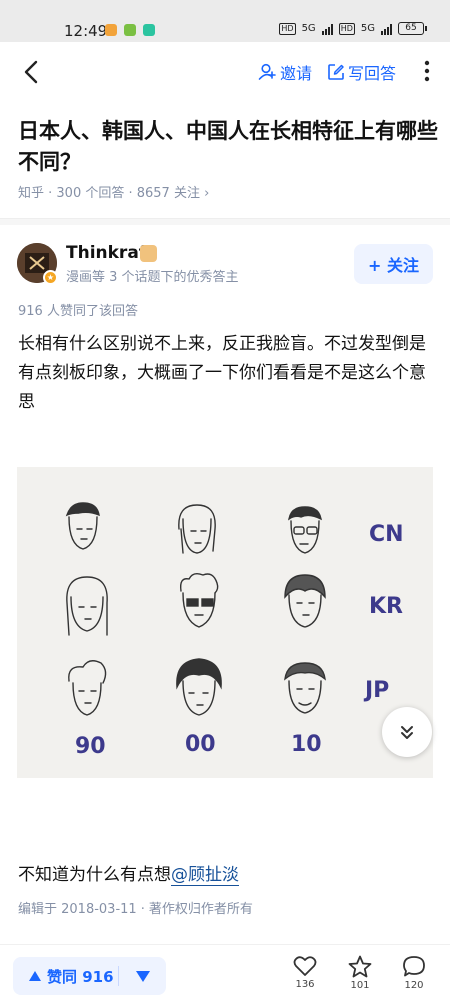 Image resolution: width=450 pixels, height=1000 pixels. What do you see at coordinates (225, 972) in the screenshot?
I see `bottom-bar: 赞同 916 136 101 120` at bounding box center [225, 972].